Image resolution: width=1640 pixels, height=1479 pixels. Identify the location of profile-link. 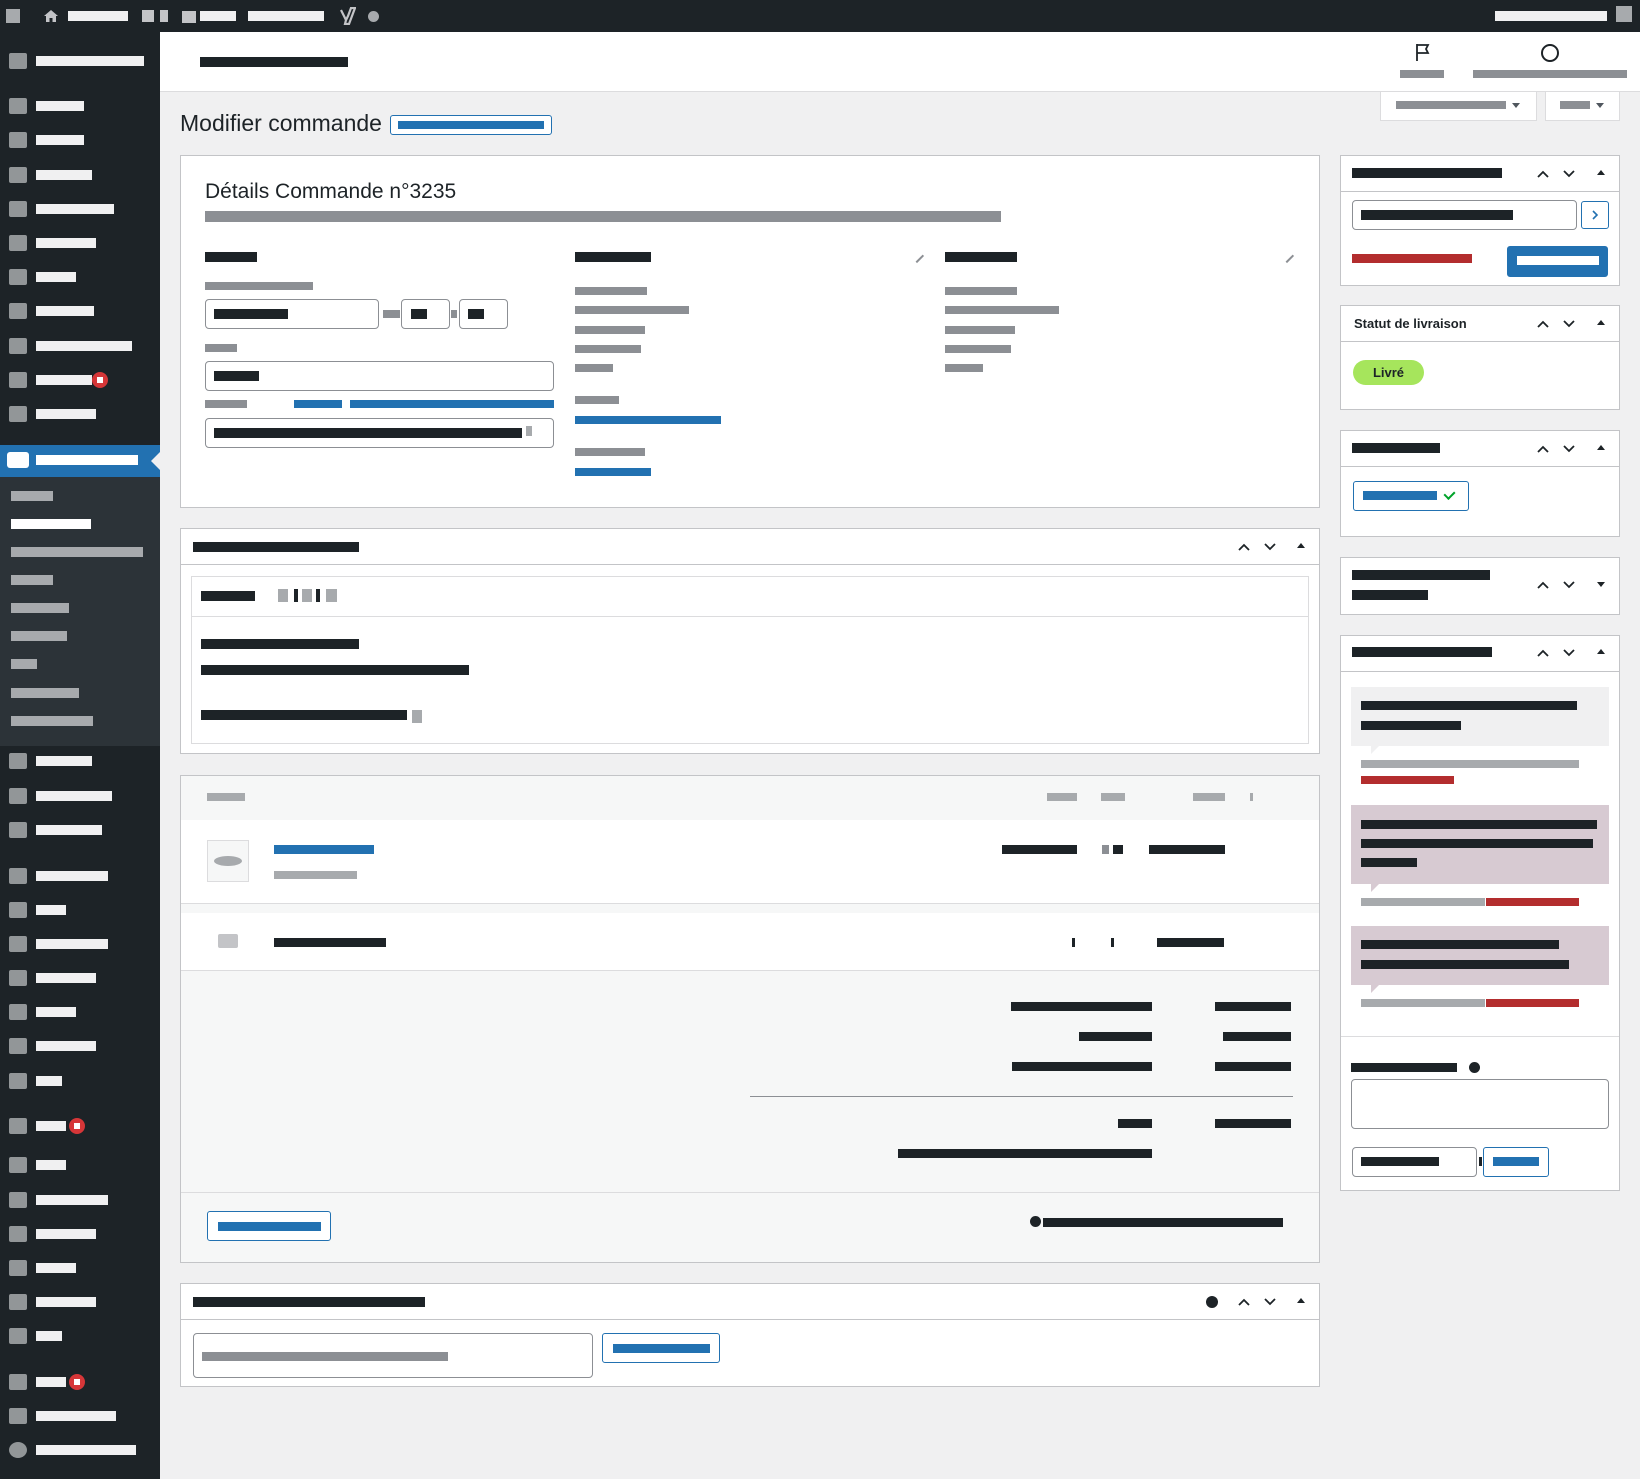
(318, 404).